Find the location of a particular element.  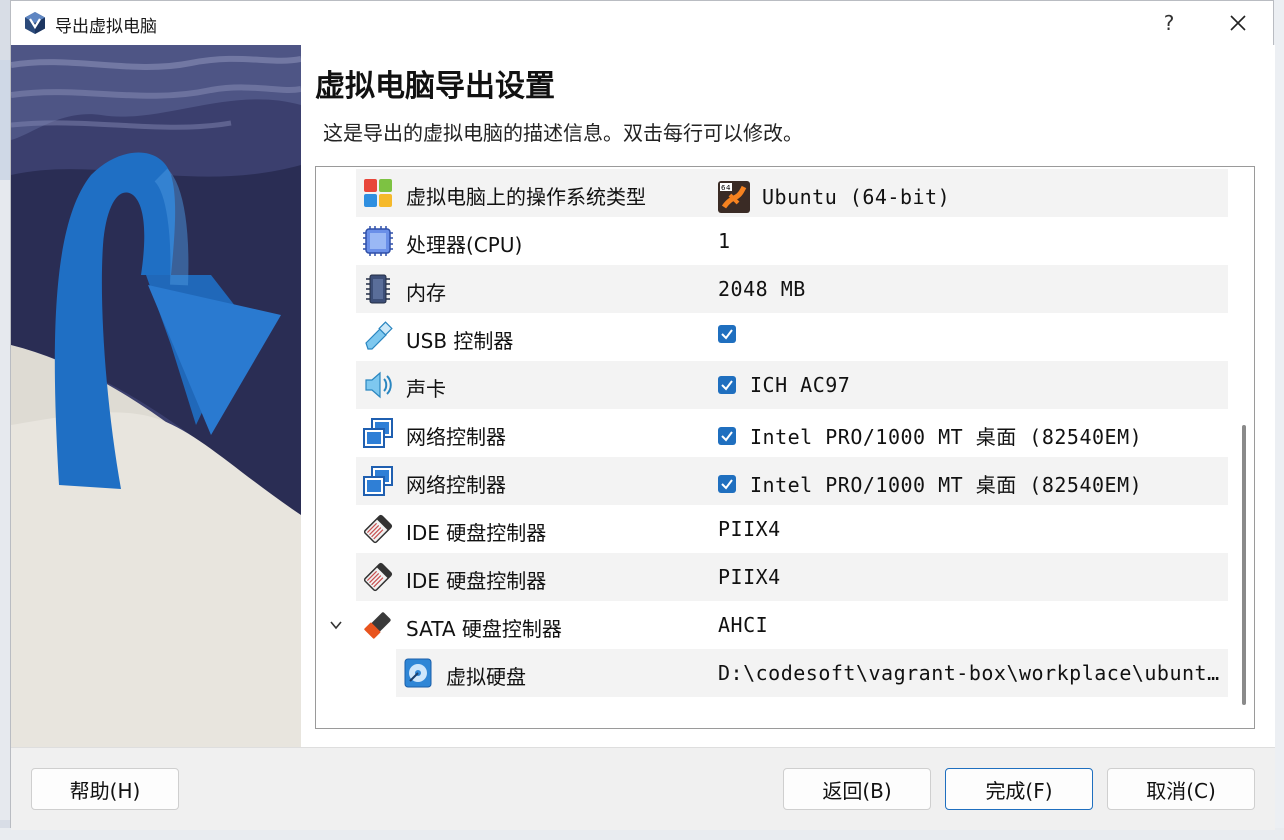

row-label: USB 控制器 is located at coordinates (460, 341).